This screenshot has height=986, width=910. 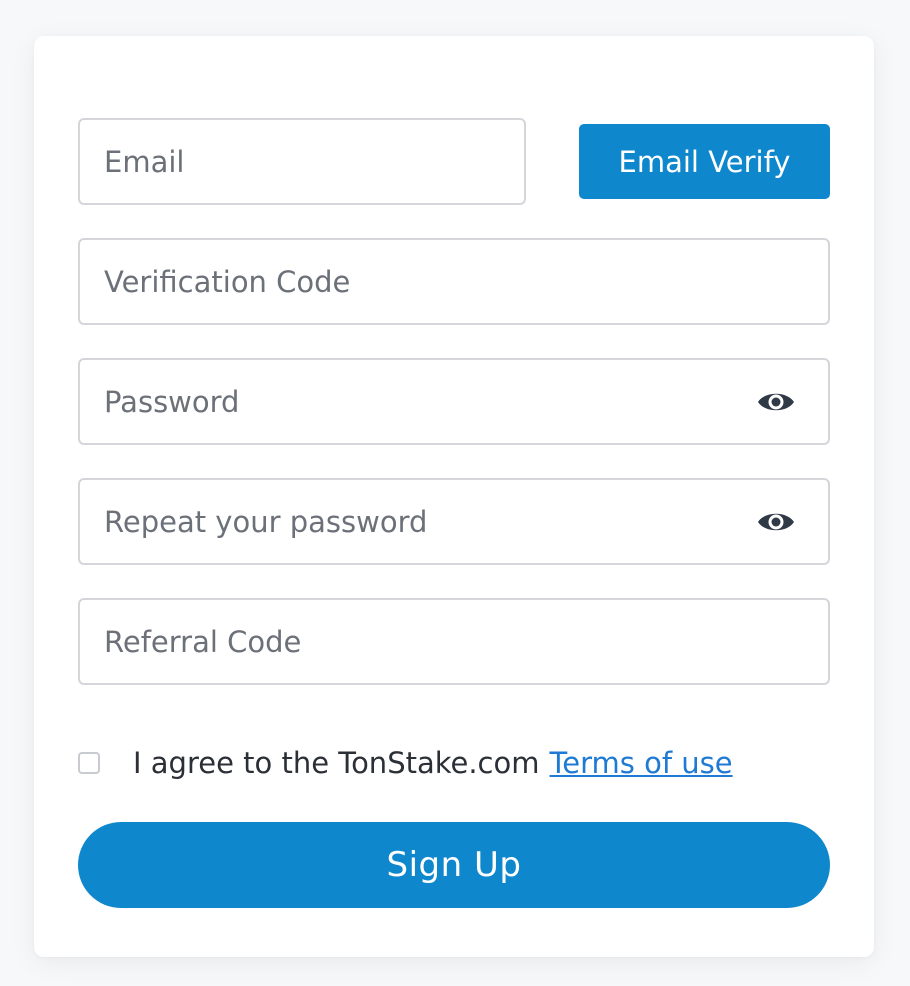 What do you see at coordinates (89, 763) in the screenshot?
I see `agree-checkbox` at bounding box center [89, 763].